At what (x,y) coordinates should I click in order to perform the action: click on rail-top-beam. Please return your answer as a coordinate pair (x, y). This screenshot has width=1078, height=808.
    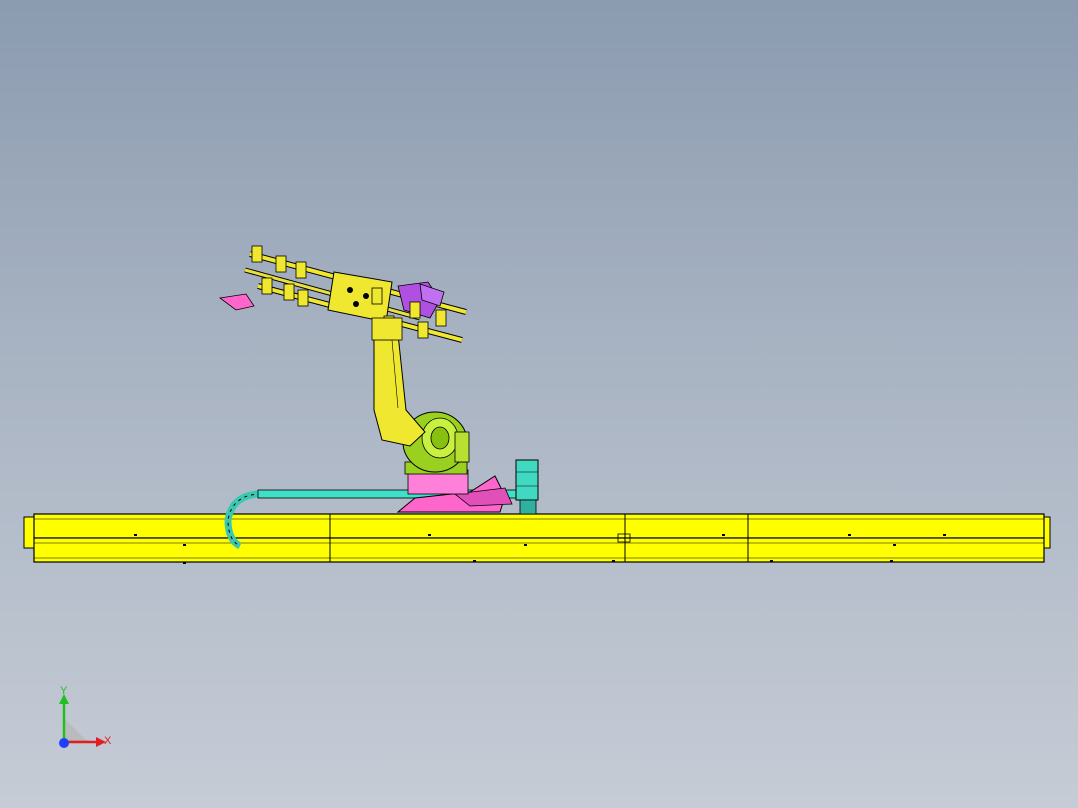
    Looking at the image, I should click on (539, 526).